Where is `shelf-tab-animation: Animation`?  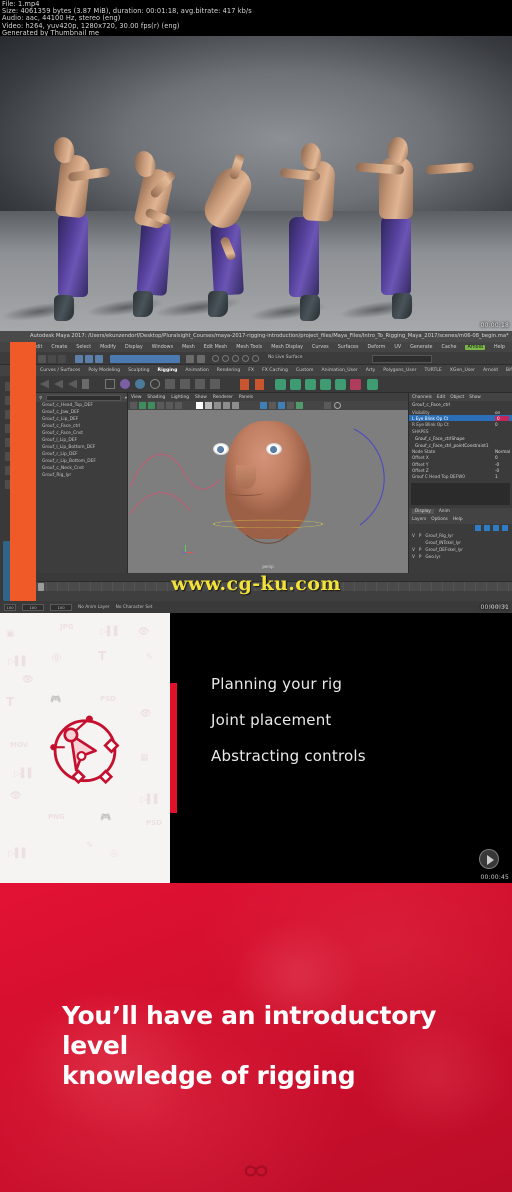 shelf-tab-animation: Animation is located at coordinates (196, 370).